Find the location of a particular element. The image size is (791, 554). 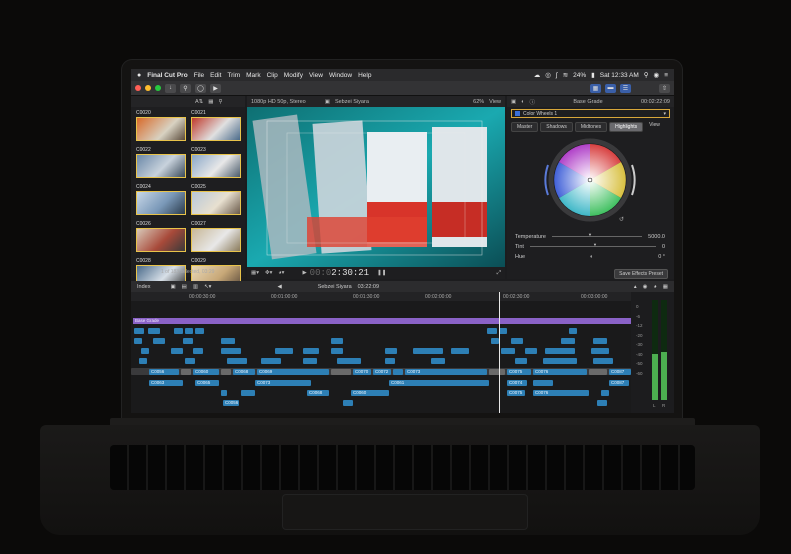

timeline-clip: C0065 is located at coordinates (207, 383).